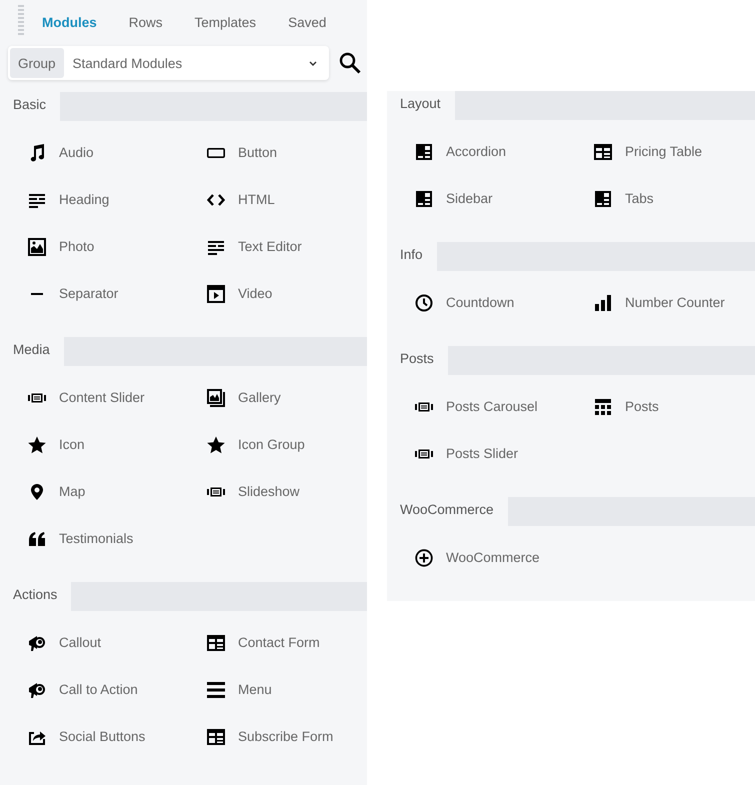 This screenshot has width=755, height=785. What do you see at coordinates (216, 293) in the screenshot?
I see `film-icon` at bounding box center [216, 293].